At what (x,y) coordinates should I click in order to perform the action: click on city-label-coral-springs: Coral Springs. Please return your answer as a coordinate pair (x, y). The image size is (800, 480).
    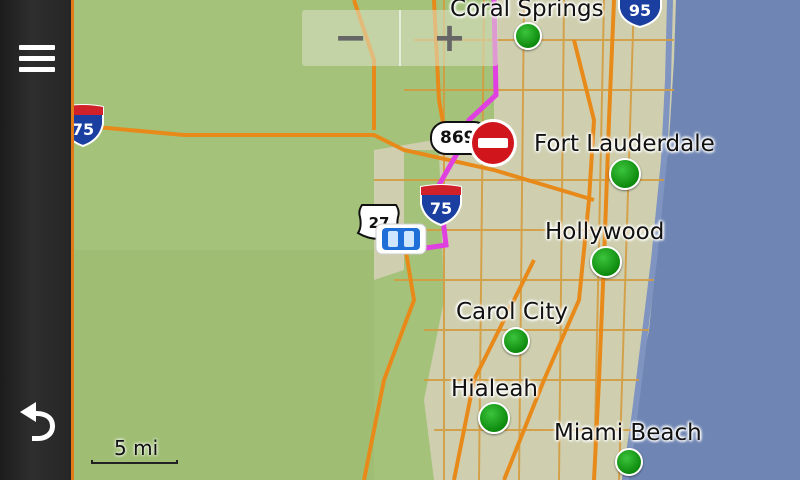
    Looking at the image, I should click on (527, 11).